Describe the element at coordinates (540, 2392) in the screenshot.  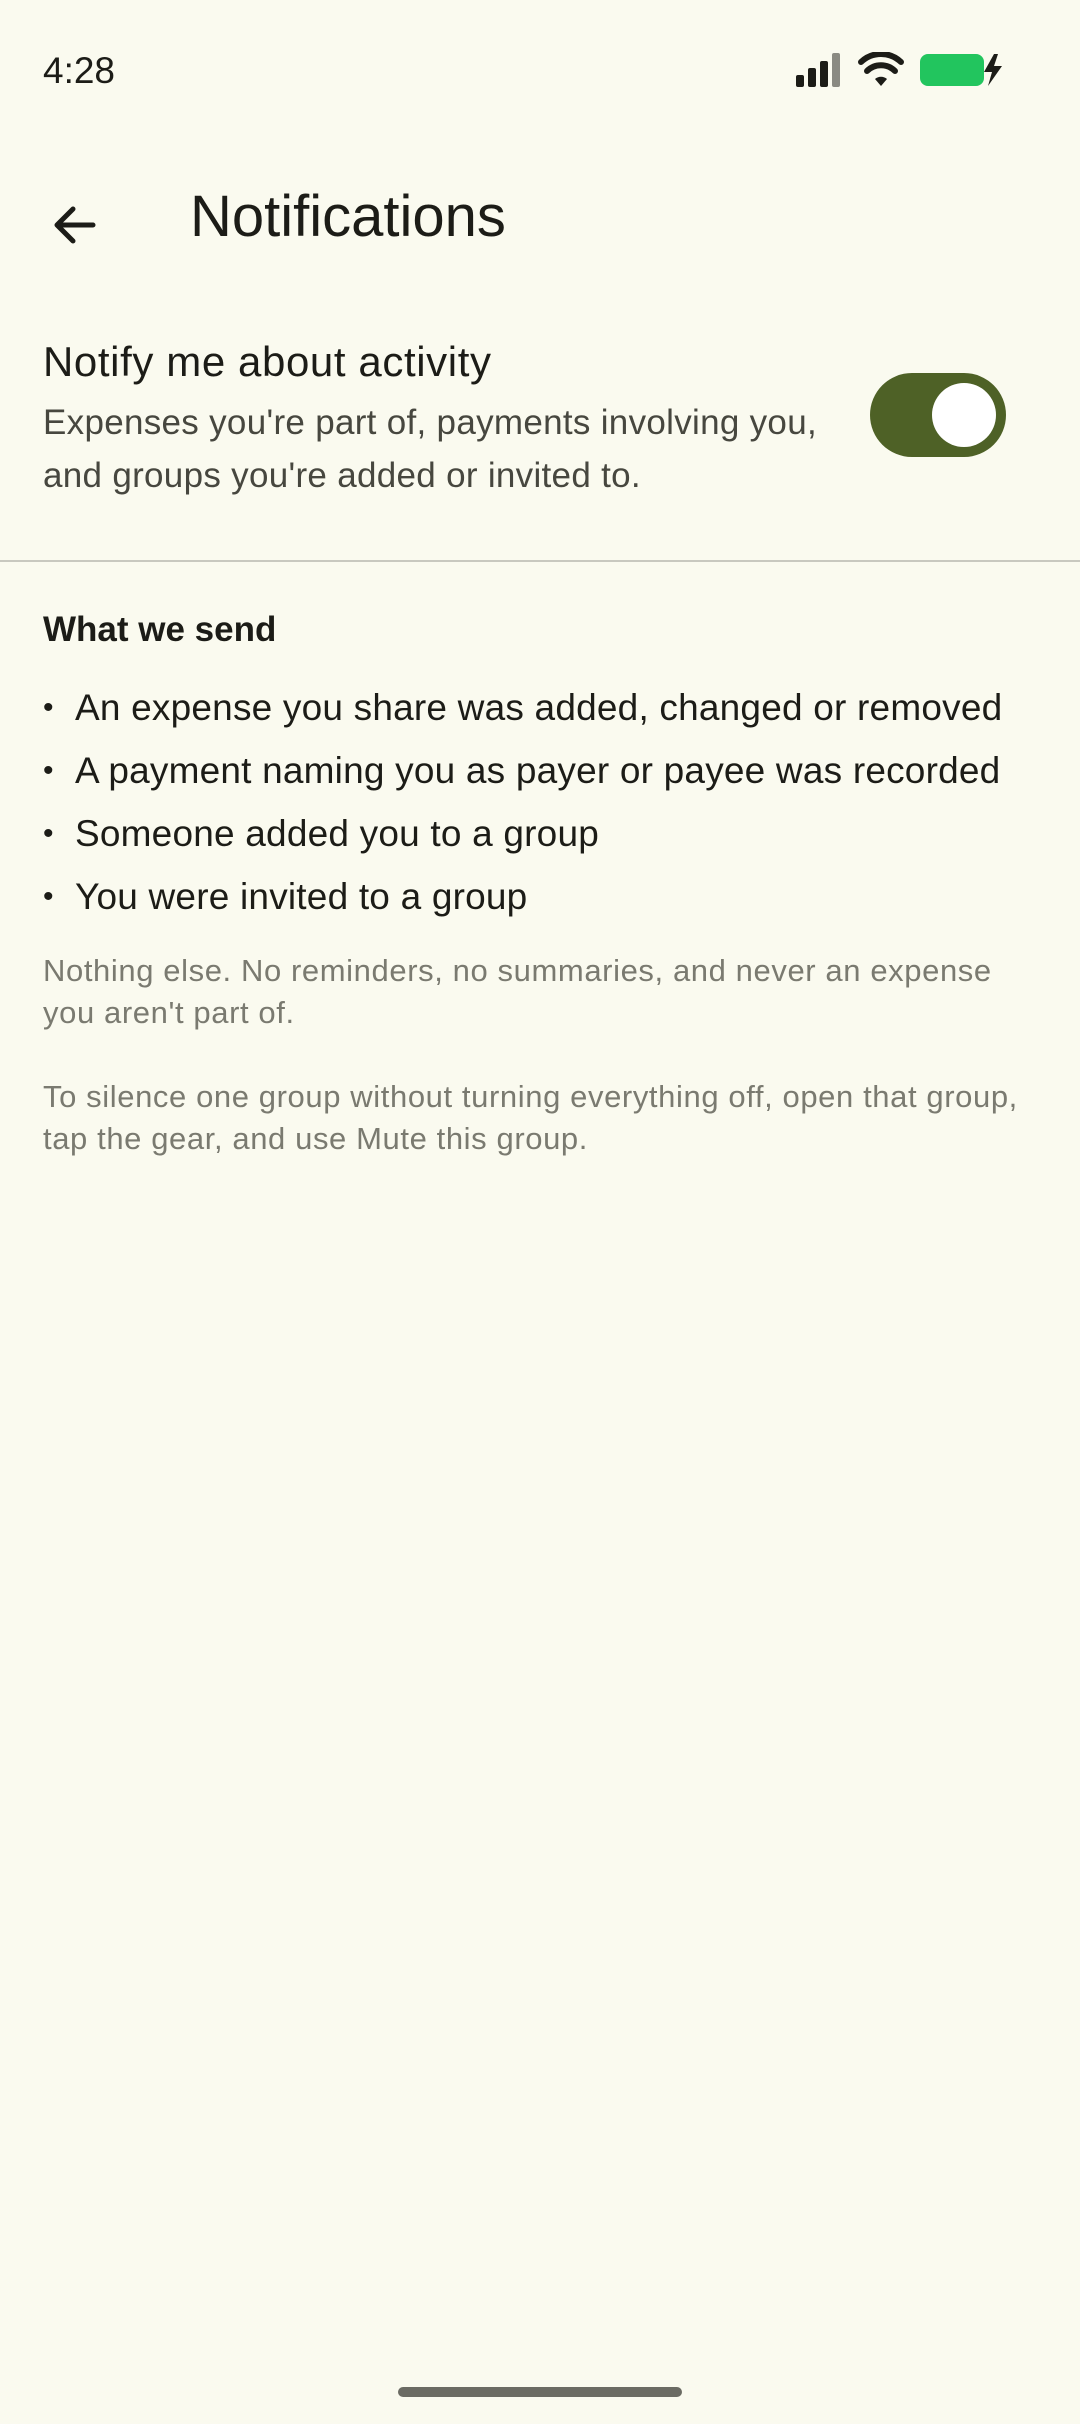
I see `home-indicator` at that location.